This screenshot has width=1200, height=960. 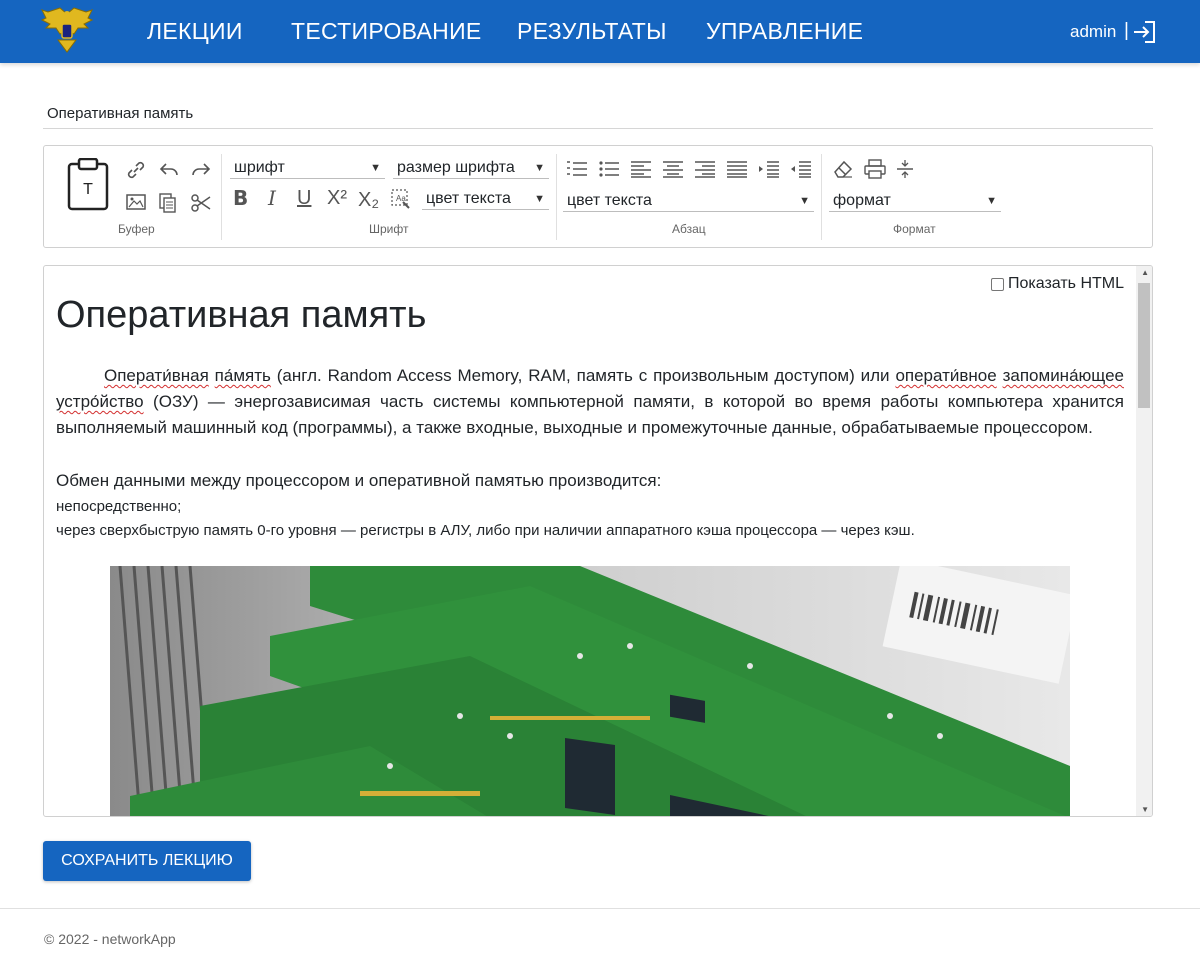 I want to click on doc-heading: Оперативная память, so click(x=241, y=315).